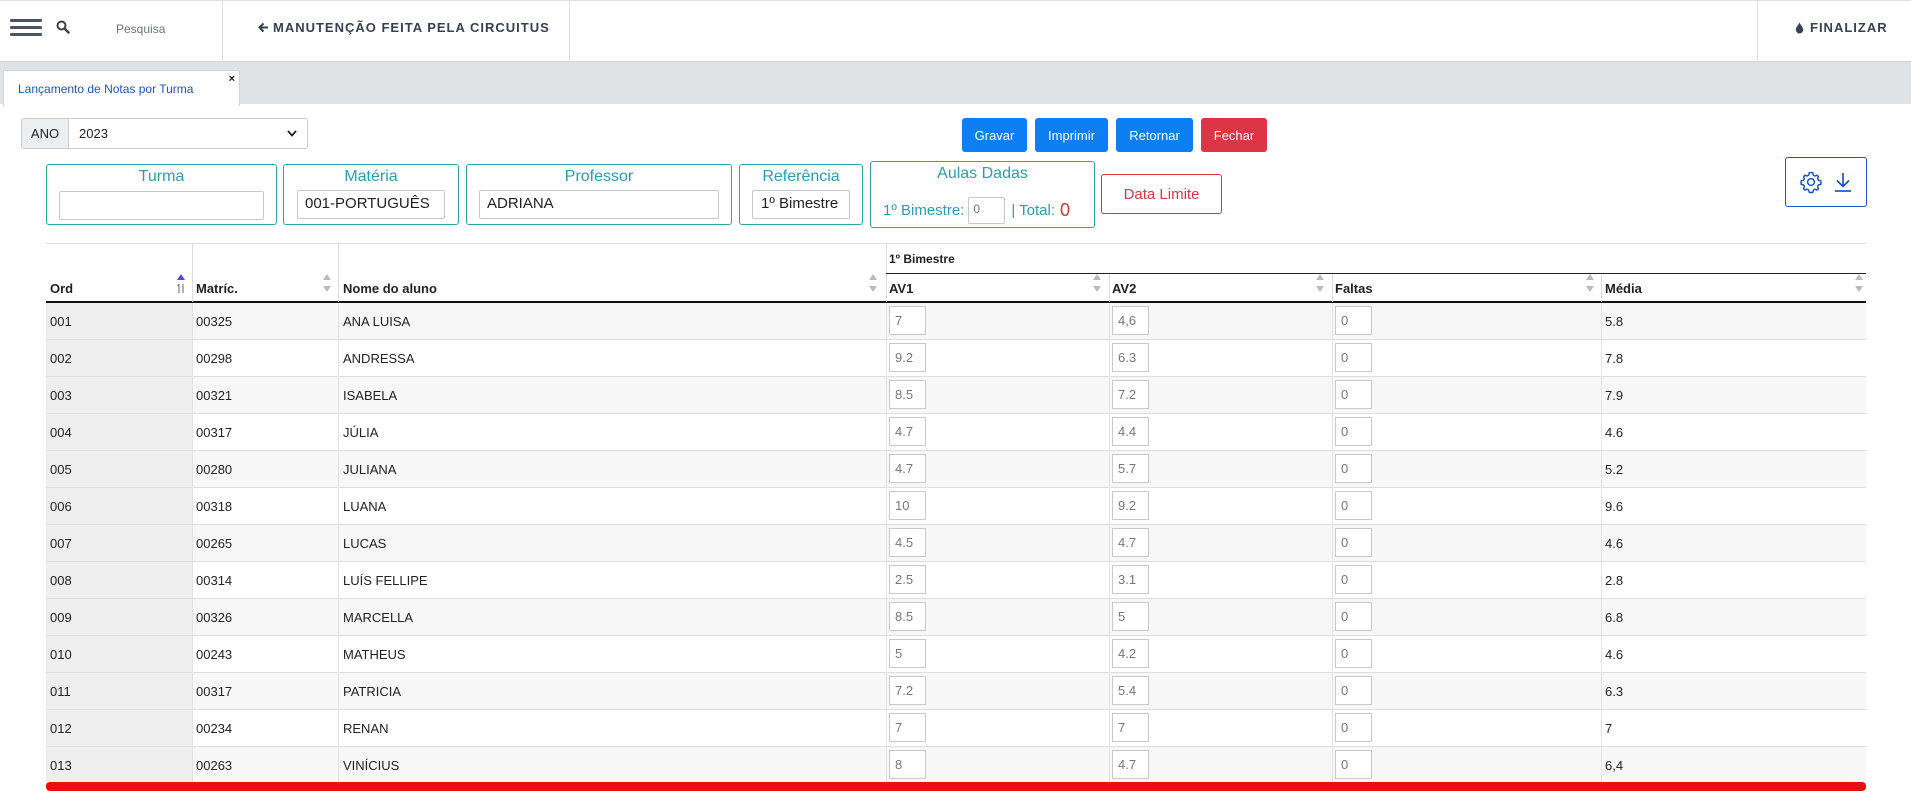 The height and width of the screenshot is (808, 1911). I want to click on header-nome: Nome do aluno, so click(390, 288).